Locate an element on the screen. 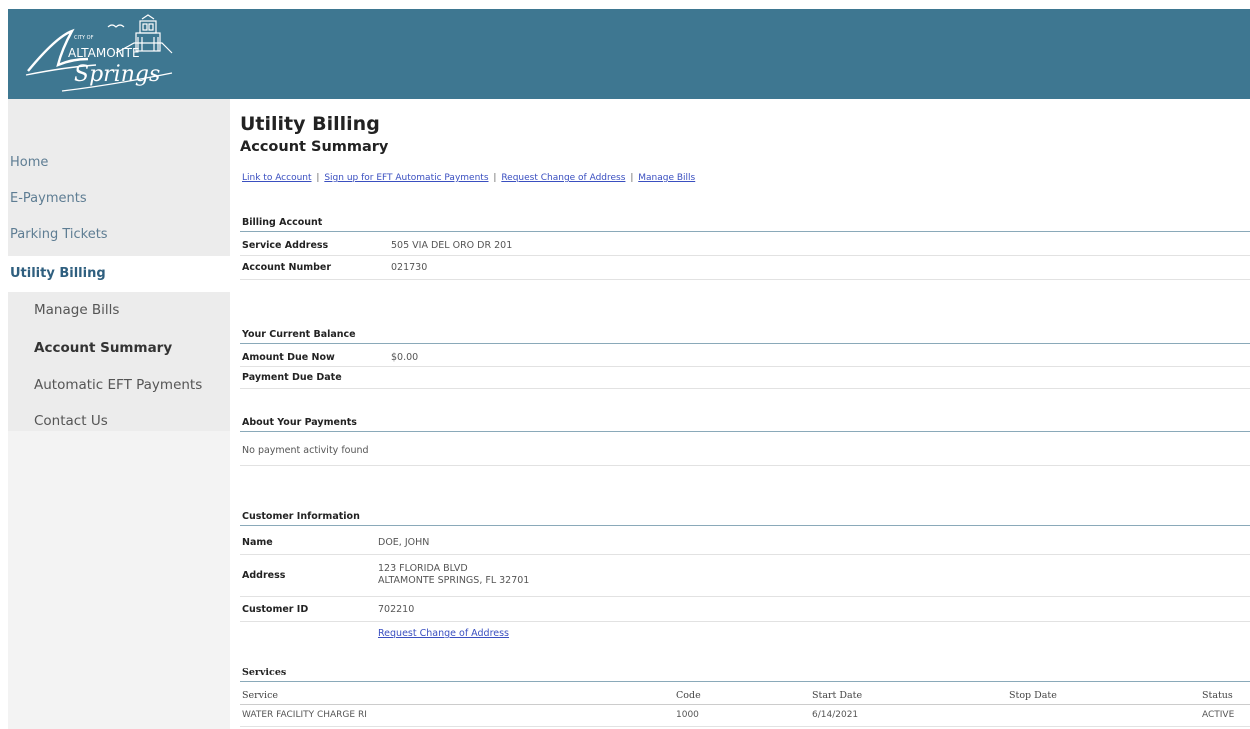 Image resolution: width=1250 pixels, height=729 pixels. current-balance-heading: Your Current Balance is located at coordinates (745, 336).